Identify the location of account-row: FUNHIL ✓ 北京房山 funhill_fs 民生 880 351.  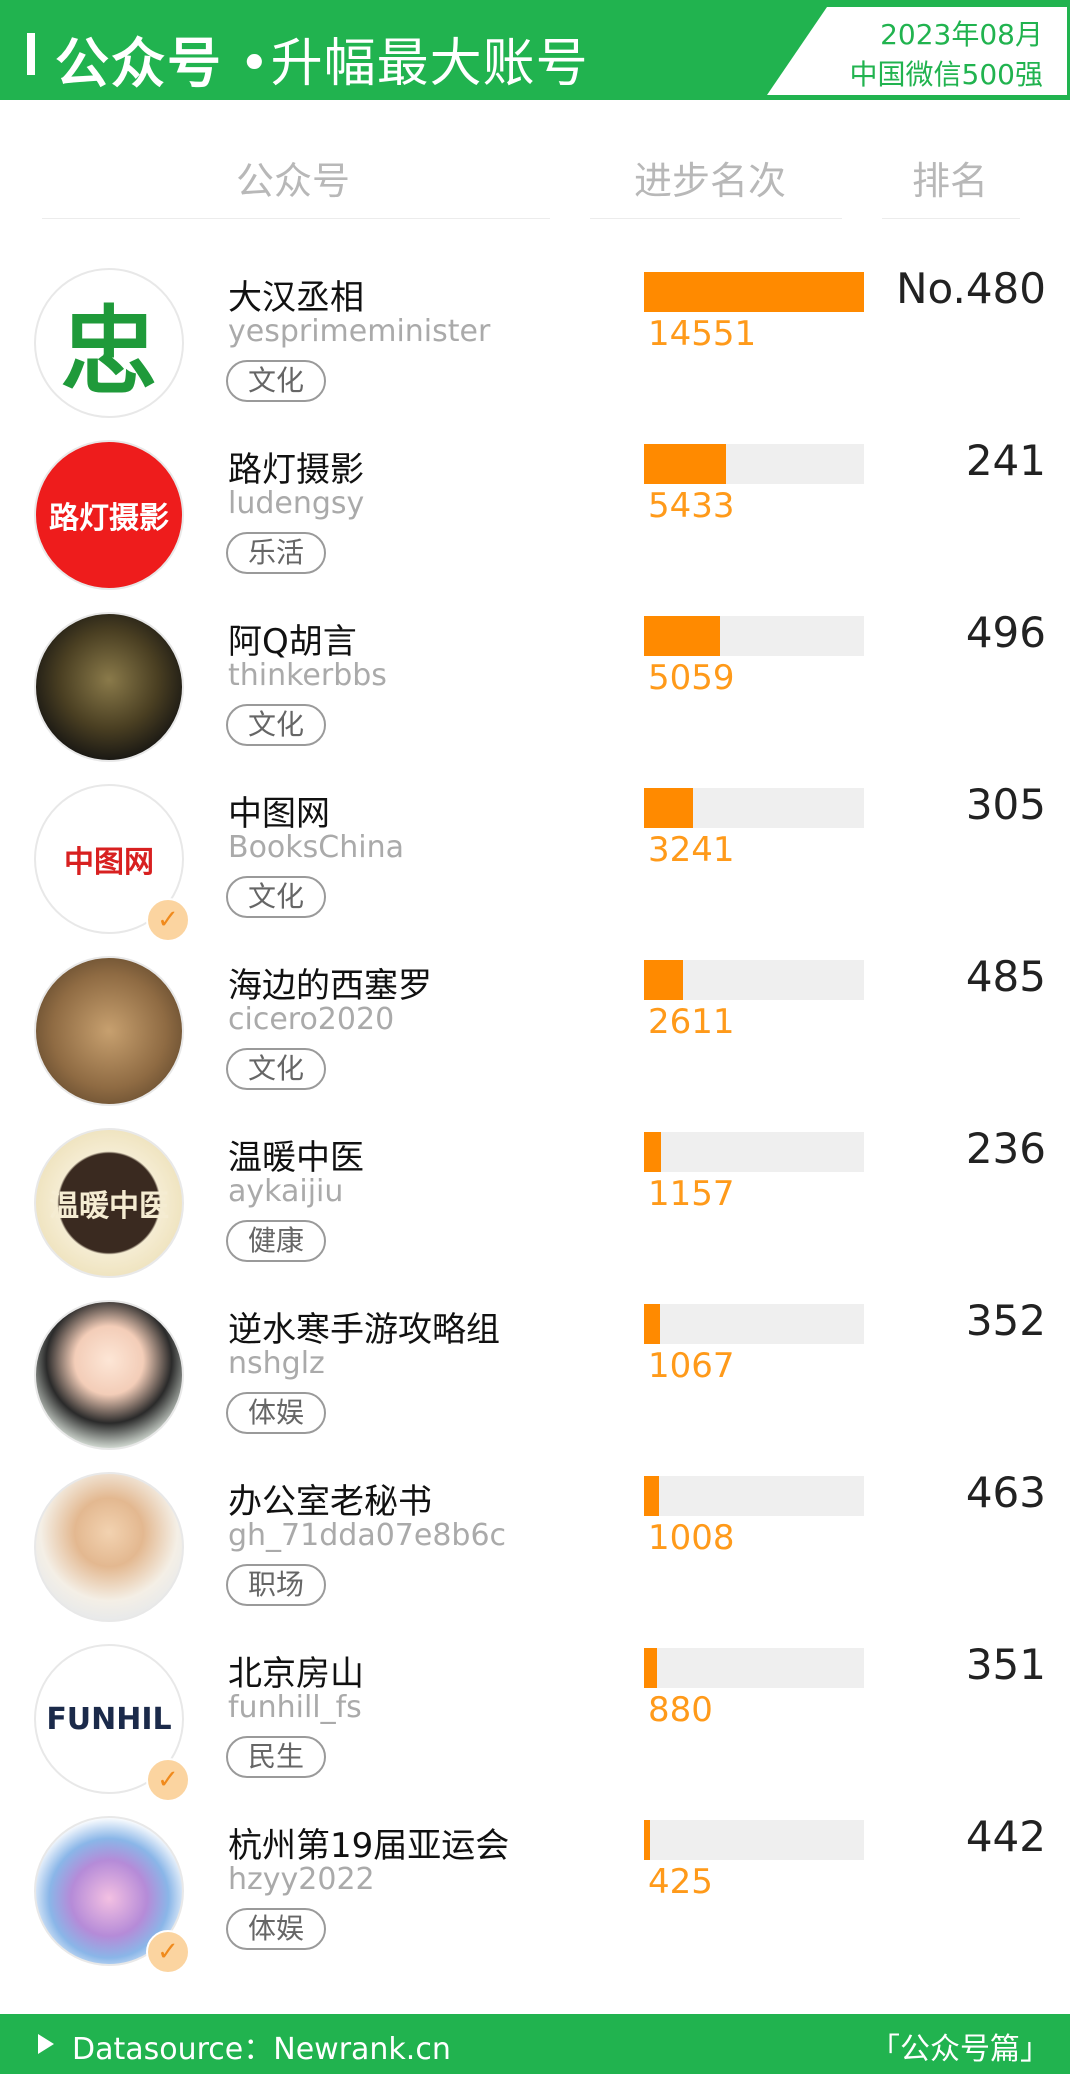
(540, 1726).